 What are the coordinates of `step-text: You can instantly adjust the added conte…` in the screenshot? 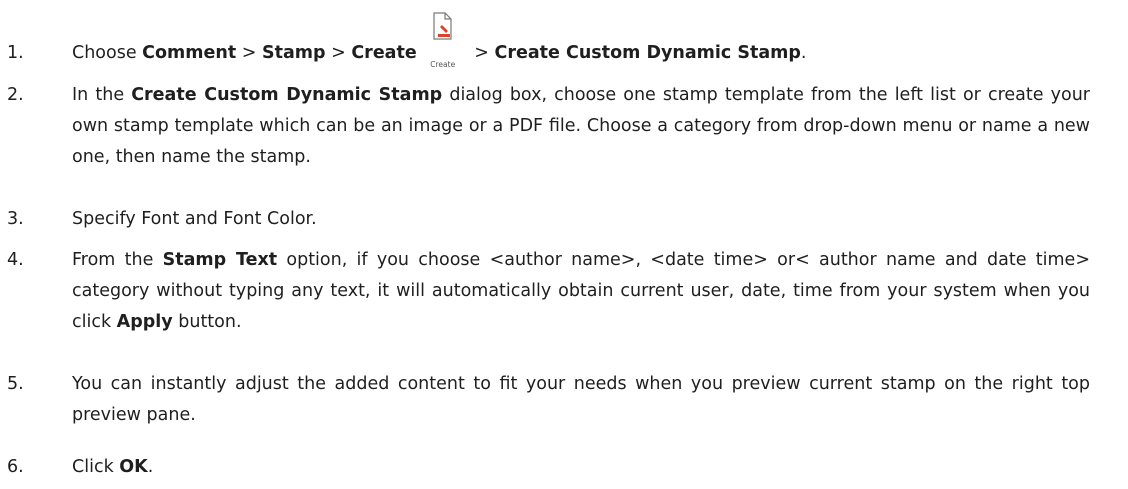 It's located at (581, 399).